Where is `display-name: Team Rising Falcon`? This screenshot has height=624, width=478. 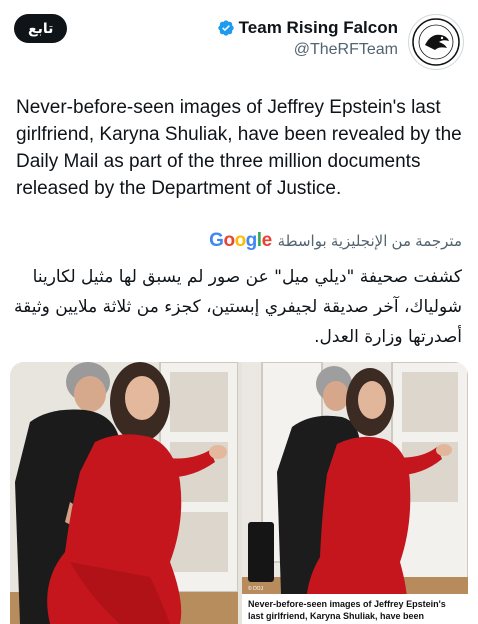
display-name: Team Rising Falcon is located at coordinates (318, 28).